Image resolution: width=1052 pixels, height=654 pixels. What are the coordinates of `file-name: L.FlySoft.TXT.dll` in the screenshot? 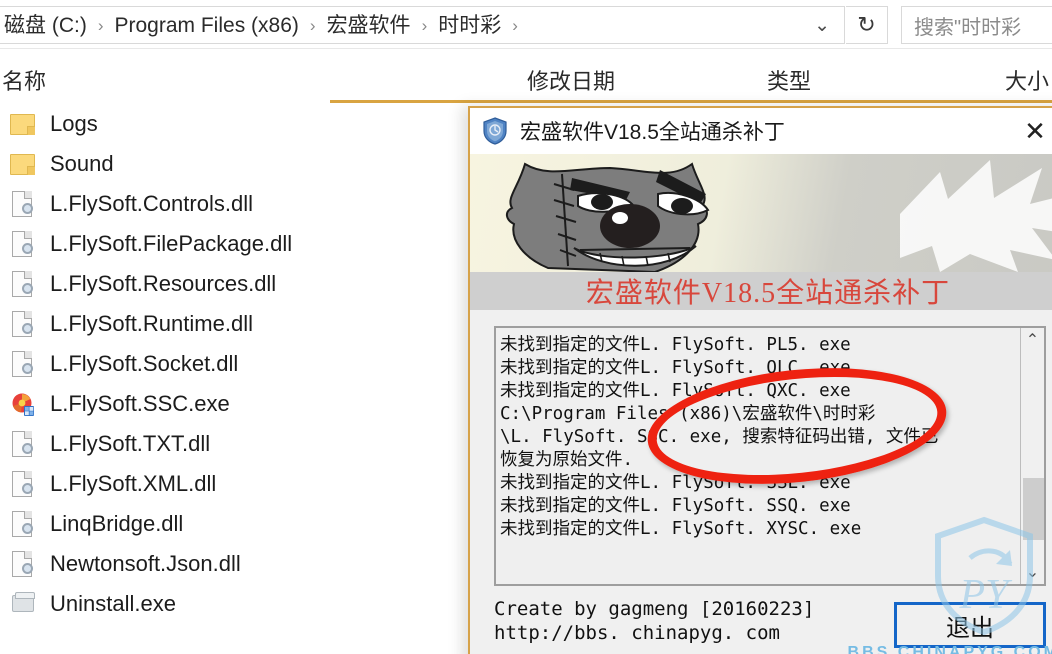 It's located at (130, 443).